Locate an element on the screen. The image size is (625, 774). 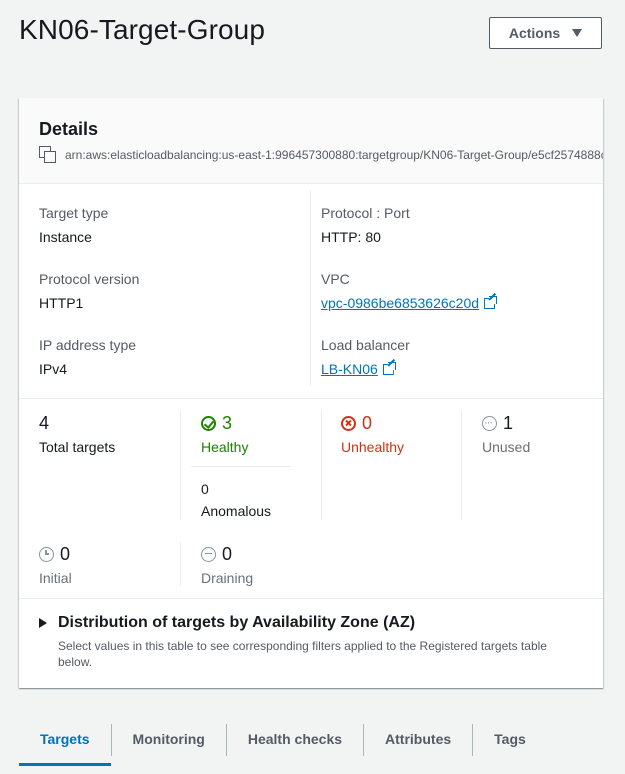
target-type-label: Target type is located at coordinates (74, 213).